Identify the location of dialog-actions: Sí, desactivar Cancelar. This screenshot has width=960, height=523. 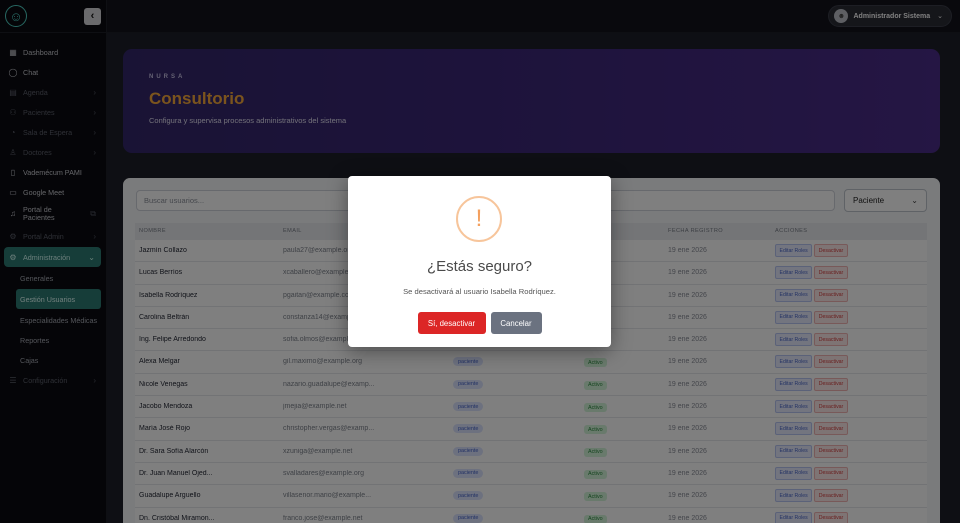
(479, 323).